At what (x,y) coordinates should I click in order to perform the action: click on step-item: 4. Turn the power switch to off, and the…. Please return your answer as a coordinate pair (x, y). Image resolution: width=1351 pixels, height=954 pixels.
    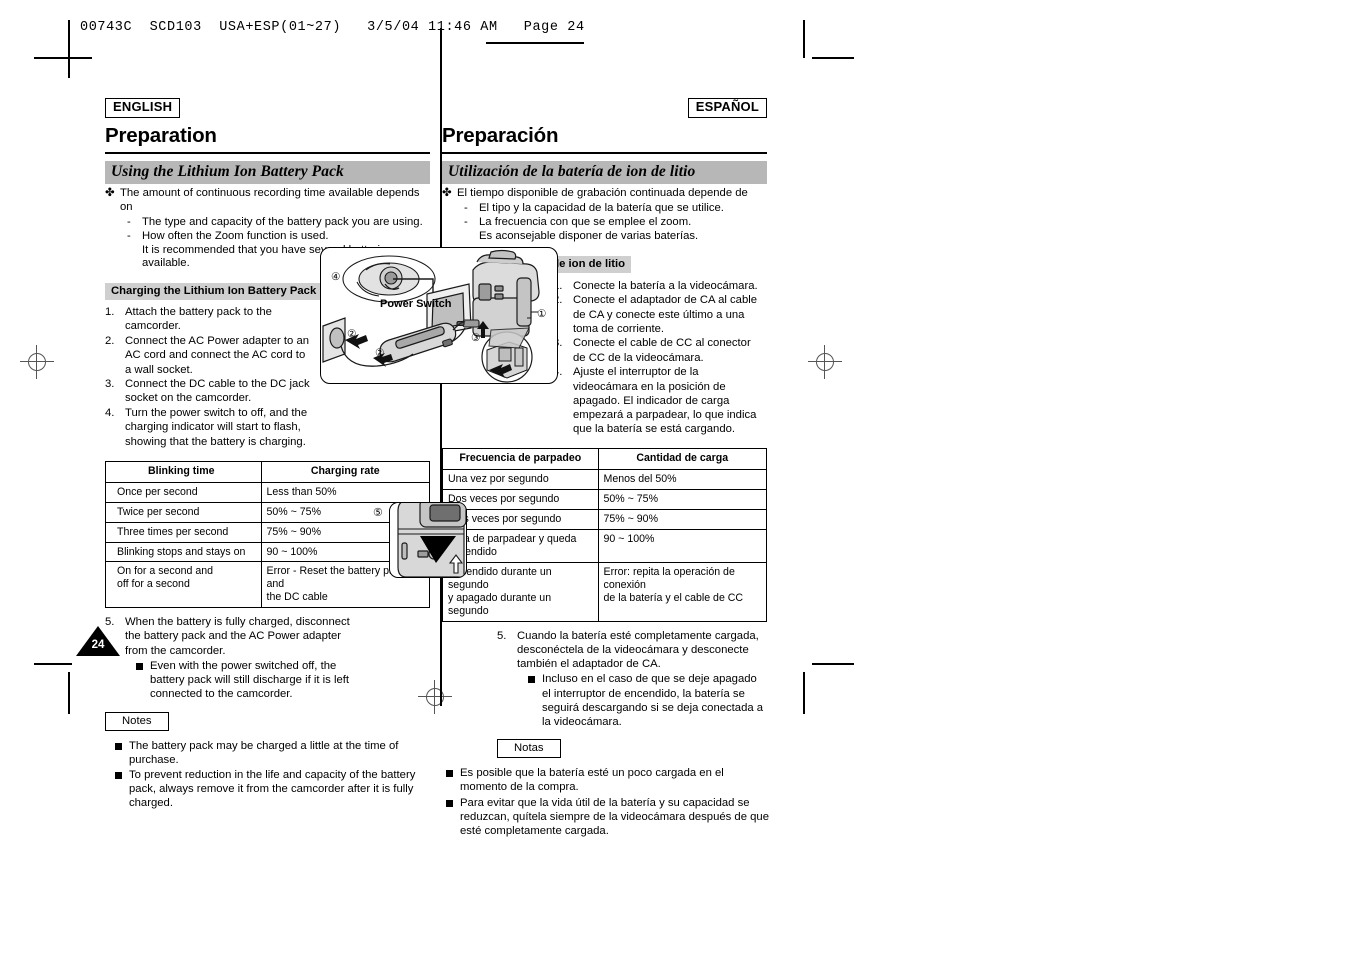
    Looking at the image, I should click on (209, 427).